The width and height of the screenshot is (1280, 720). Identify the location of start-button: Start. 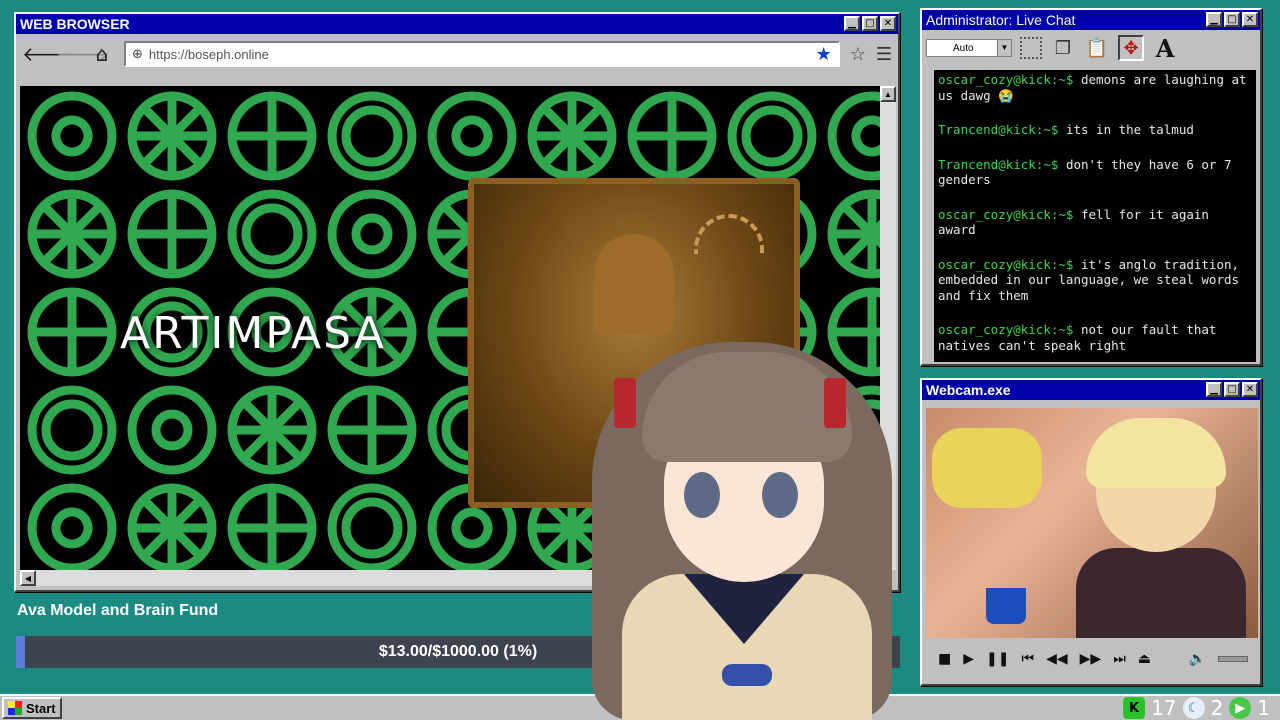
(32, 708).